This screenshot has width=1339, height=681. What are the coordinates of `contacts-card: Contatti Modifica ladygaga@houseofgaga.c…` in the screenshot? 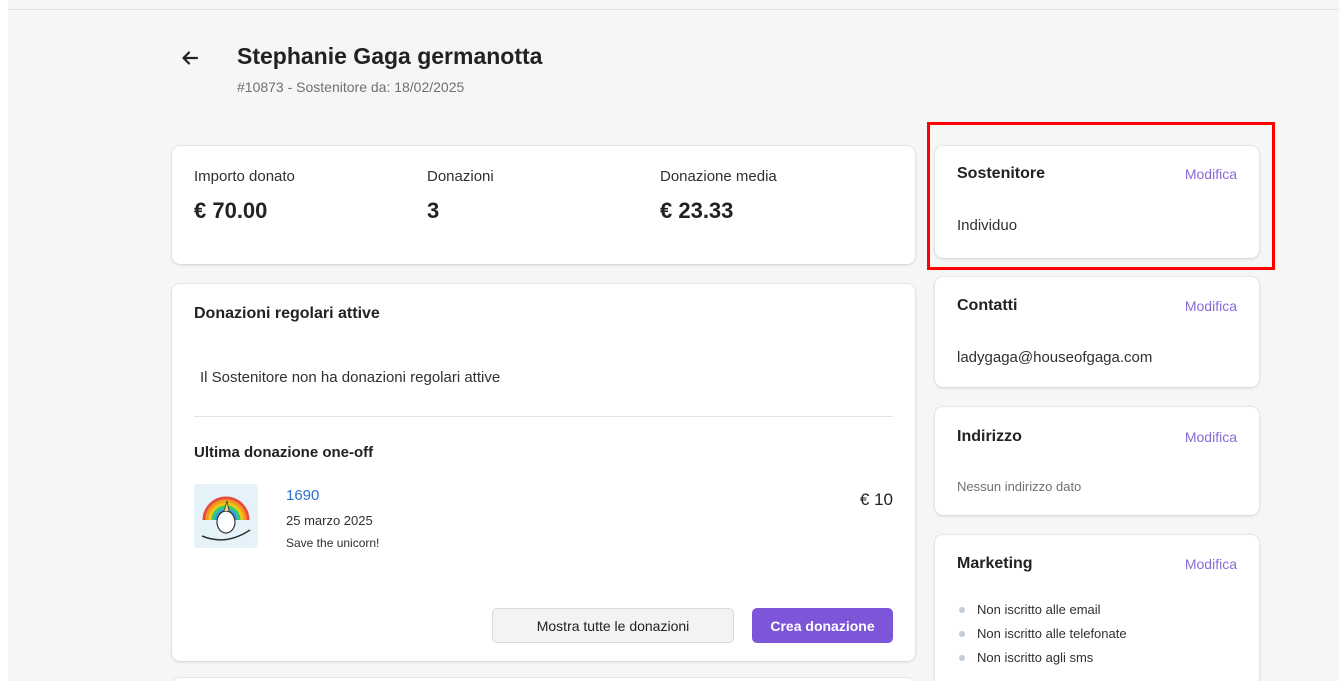 It's located at (1097, 332).